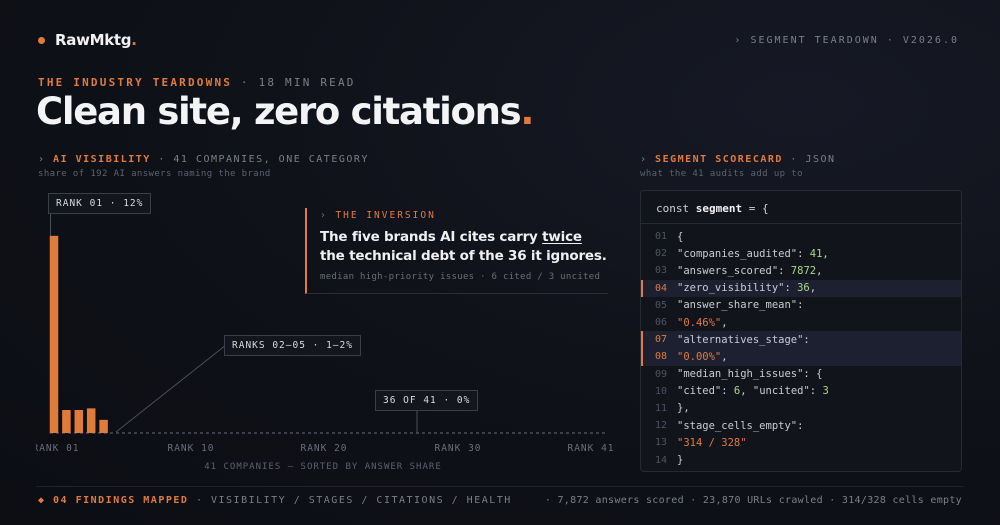 Image resolution: width=1000 pixels, height=525 pixels. I want to click on code-token: "answer_share_mean":, so click(740, 305).